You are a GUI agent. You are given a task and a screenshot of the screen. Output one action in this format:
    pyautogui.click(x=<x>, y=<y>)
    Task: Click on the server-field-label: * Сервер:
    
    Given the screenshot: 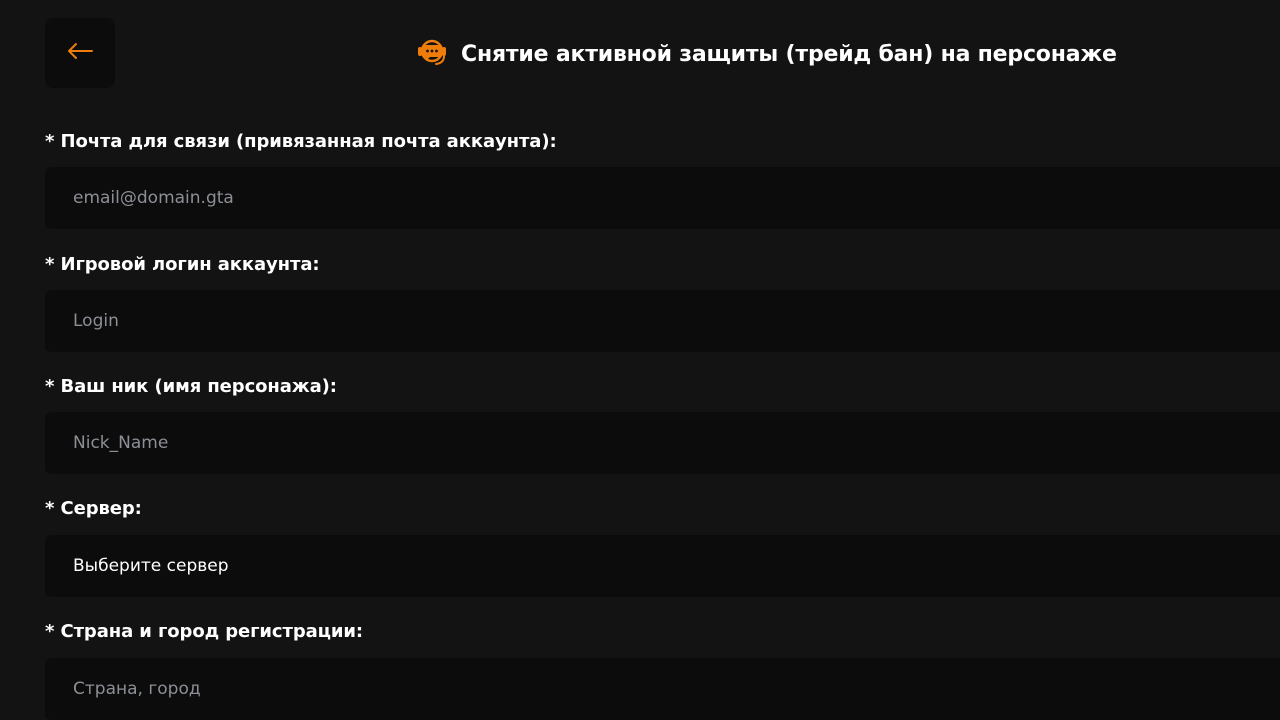 What is the action you would take?
    pyautogui.click(x=93, y=508)
    